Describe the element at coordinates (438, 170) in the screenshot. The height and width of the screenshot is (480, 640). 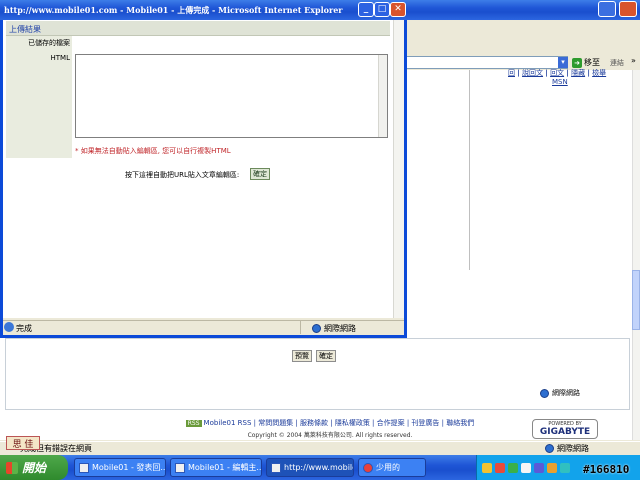
I see `background-content-panel` at that location.